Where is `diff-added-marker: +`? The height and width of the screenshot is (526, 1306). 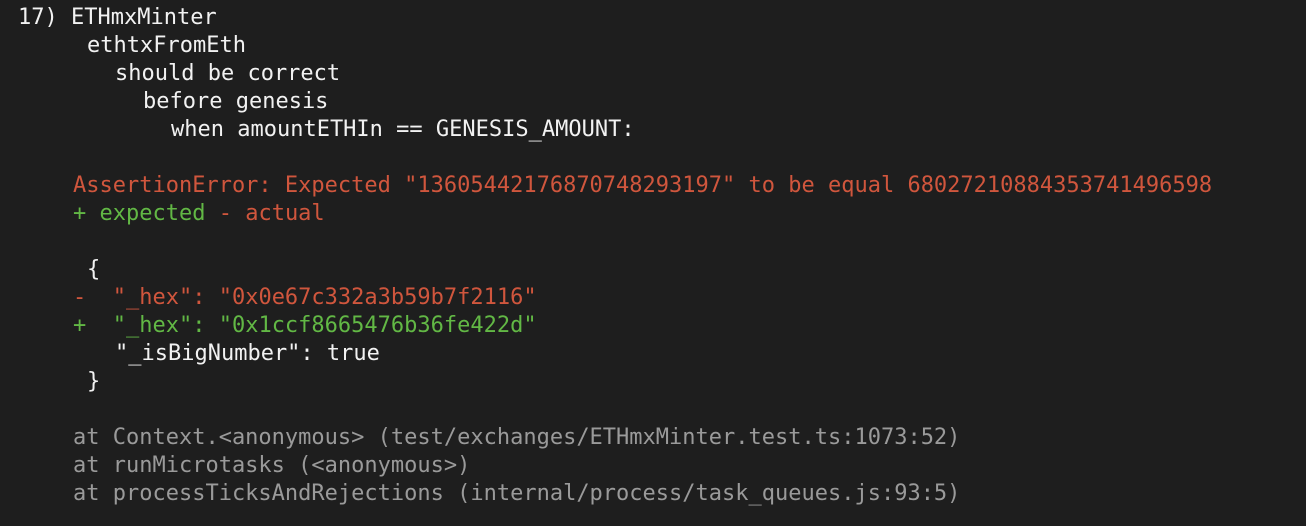 diff-added-marker: + is located at coordinates (80, 325).